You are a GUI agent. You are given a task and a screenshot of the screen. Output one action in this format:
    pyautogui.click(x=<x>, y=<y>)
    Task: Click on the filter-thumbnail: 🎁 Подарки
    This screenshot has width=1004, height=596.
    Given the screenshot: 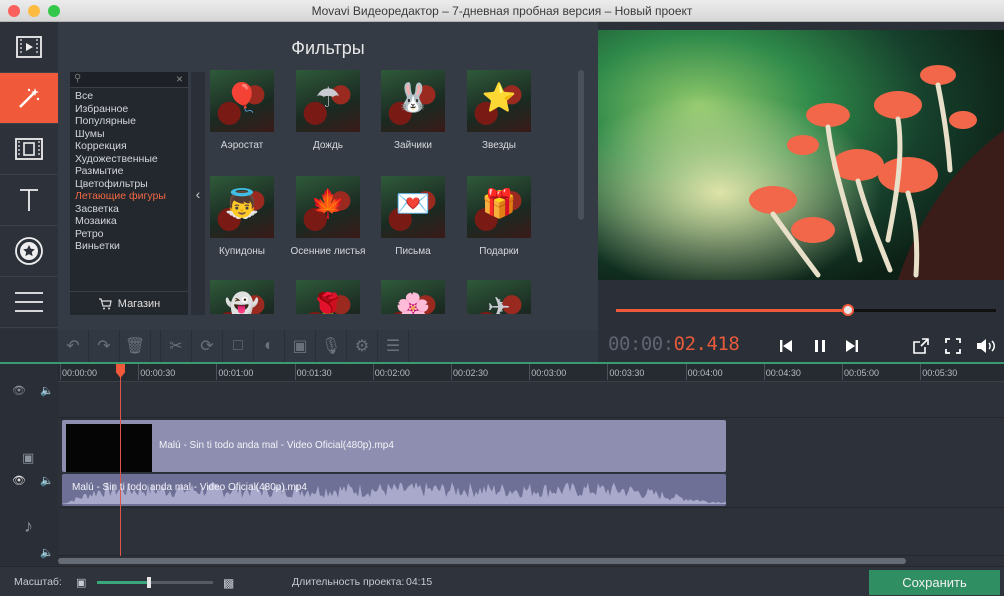 What is the action you would take?
    pyautogui.click(x=499, y=217)
    